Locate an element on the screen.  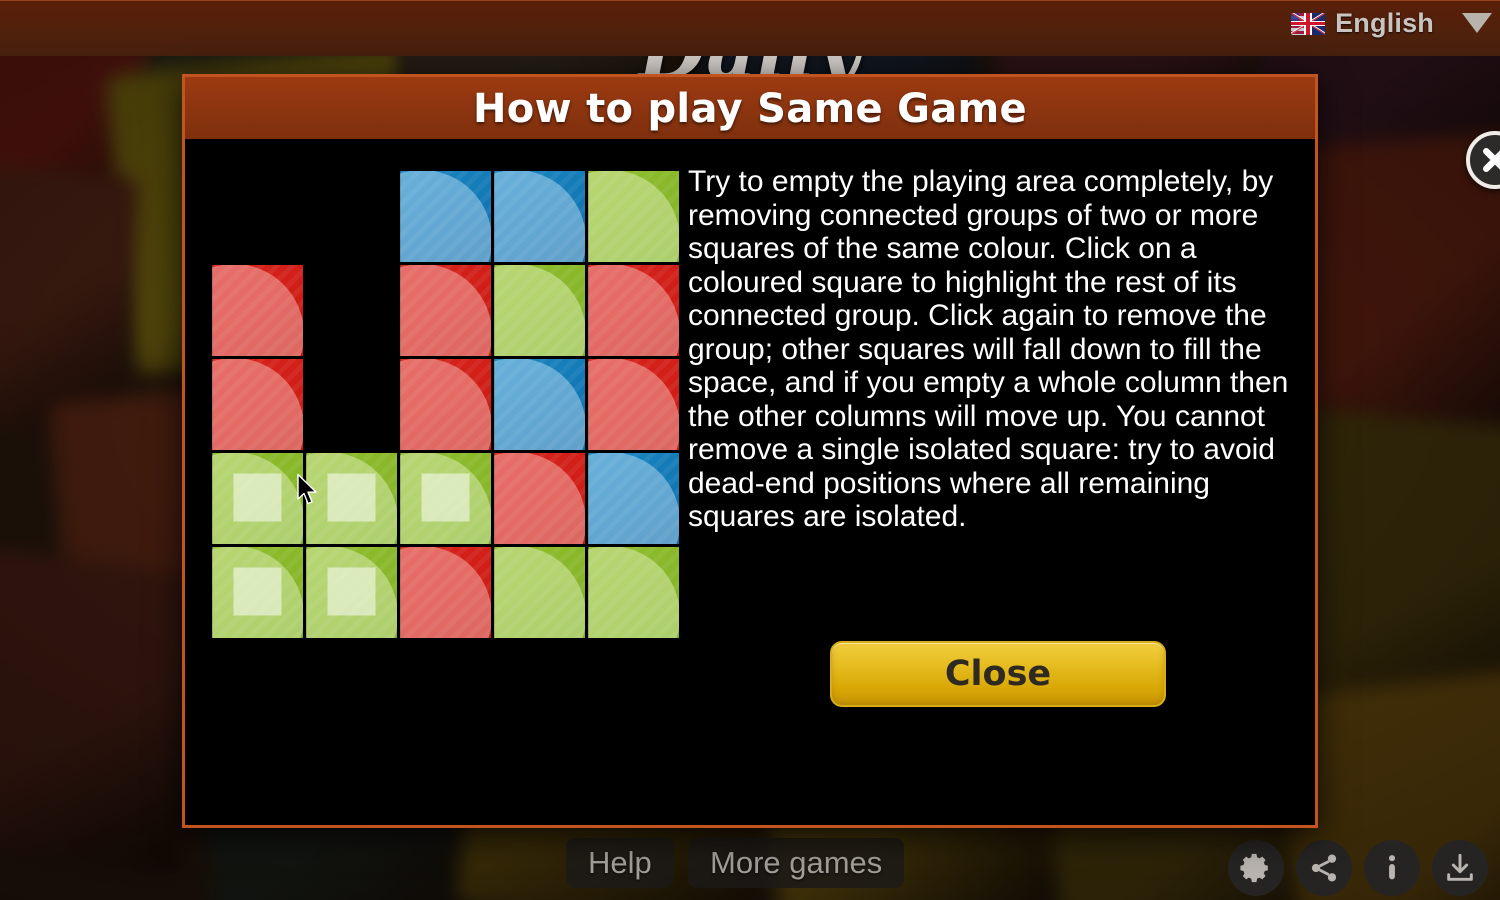
dialog-actions: Close is located at coordinates (998, 674).